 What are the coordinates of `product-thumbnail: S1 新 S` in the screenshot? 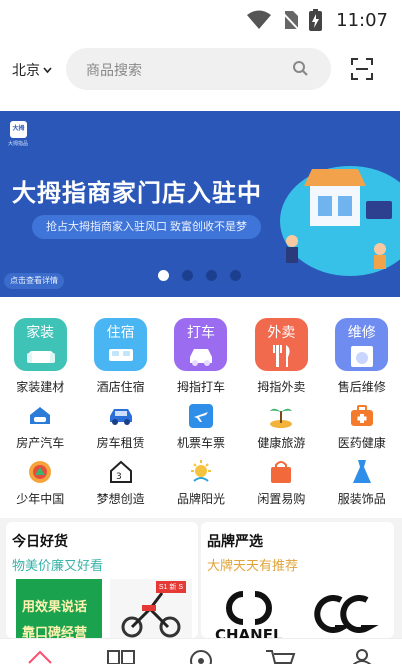 It's located at (151, 608).